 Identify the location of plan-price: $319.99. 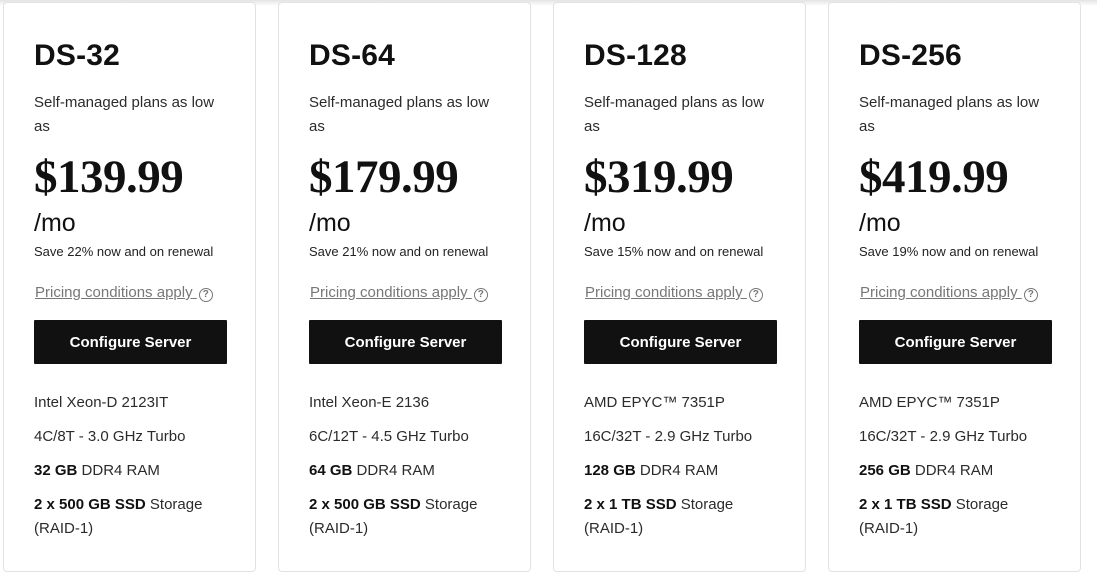
(659, 177).